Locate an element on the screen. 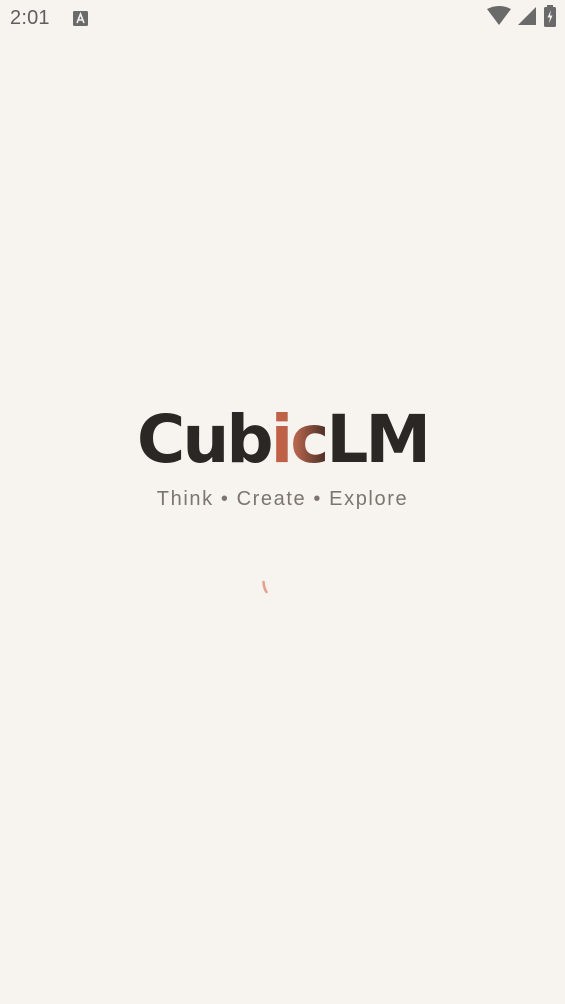  app-logo: CubicLM is located at coordinates (283, 440).